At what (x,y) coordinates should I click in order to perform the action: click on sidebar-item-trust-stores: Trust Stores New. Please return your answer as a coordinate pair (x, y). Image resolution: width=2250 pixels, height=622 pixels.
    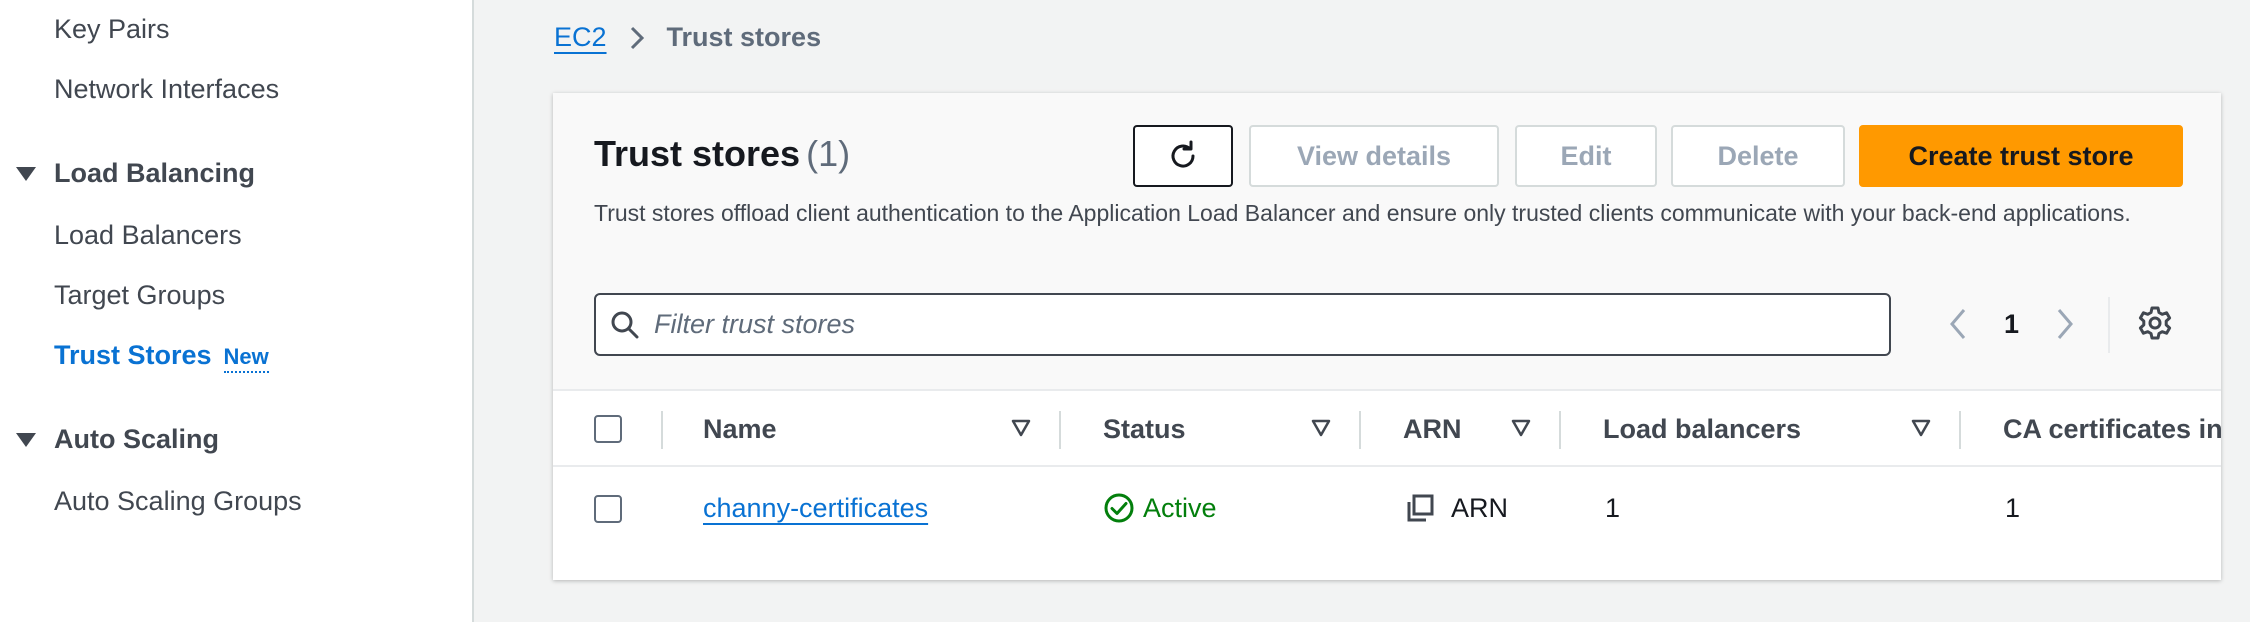
    Looking at the image, I should click on (161, 356).